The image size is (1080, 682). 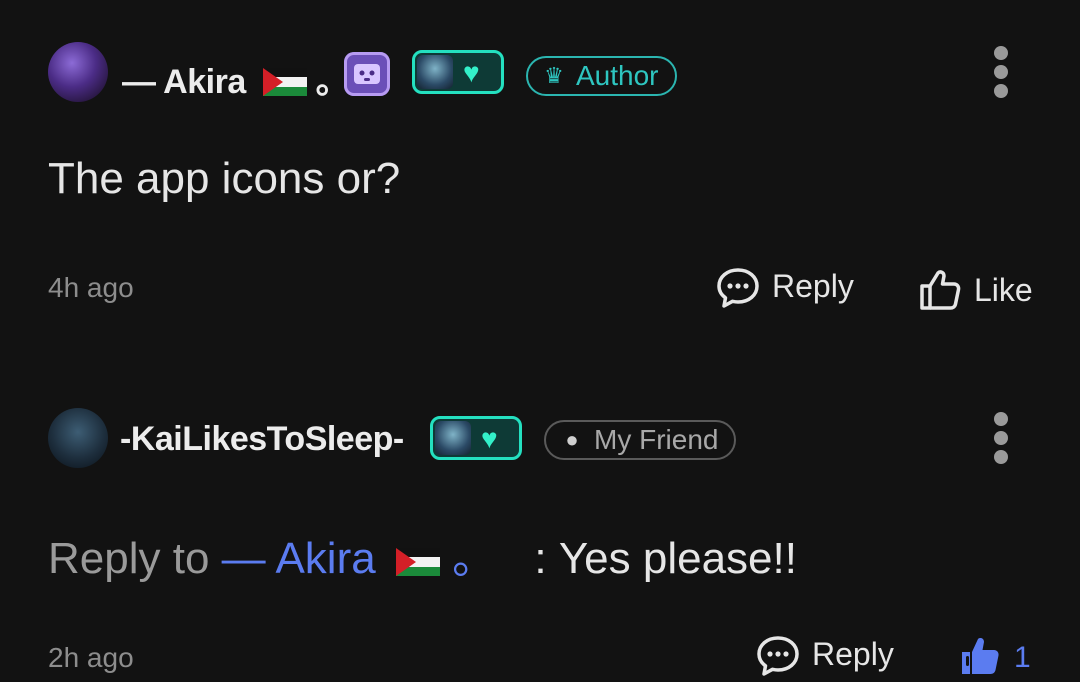 I want to click on avatar, so click(x=78, y=438).